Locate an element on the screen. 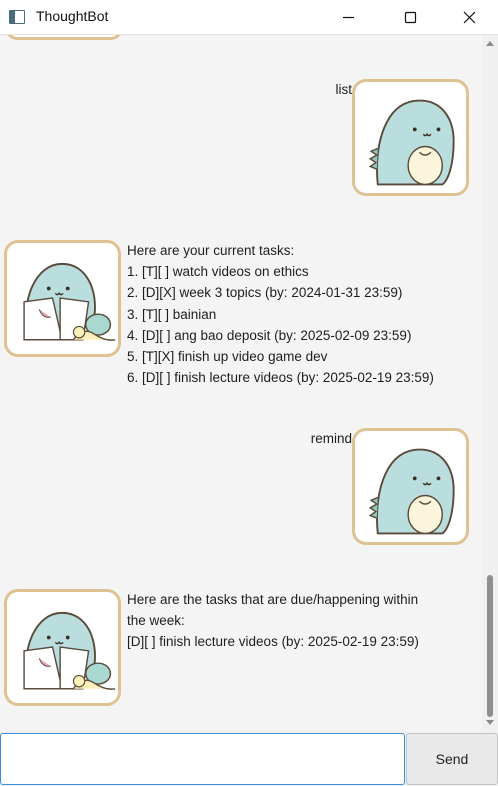  minimize-button is located at coordinates (348, 17).